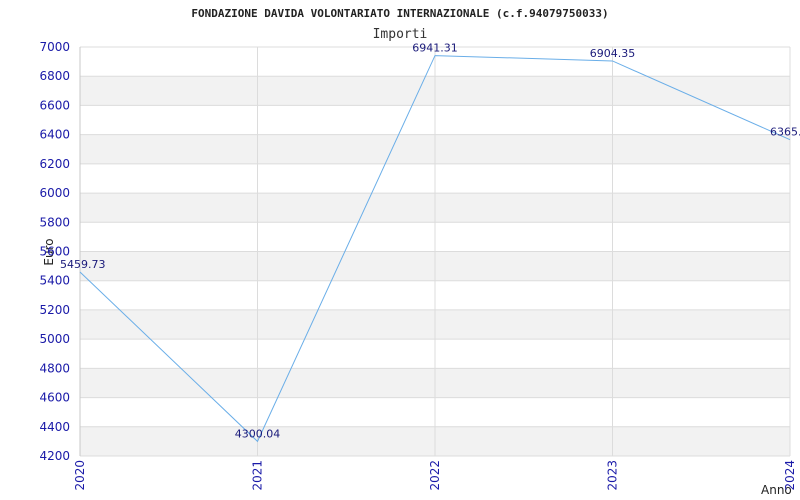 The width and height of the screenshot is (800, 500). I want to click on x-tick-label: 2020, so click(80, 475).